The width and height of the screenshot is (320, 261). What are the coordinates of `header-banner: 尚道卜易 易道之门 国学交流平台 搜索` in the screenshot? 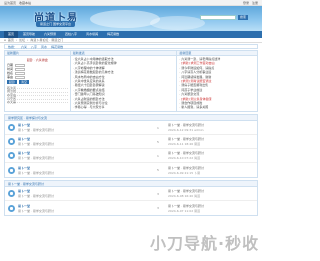 It's located at (131, 18).